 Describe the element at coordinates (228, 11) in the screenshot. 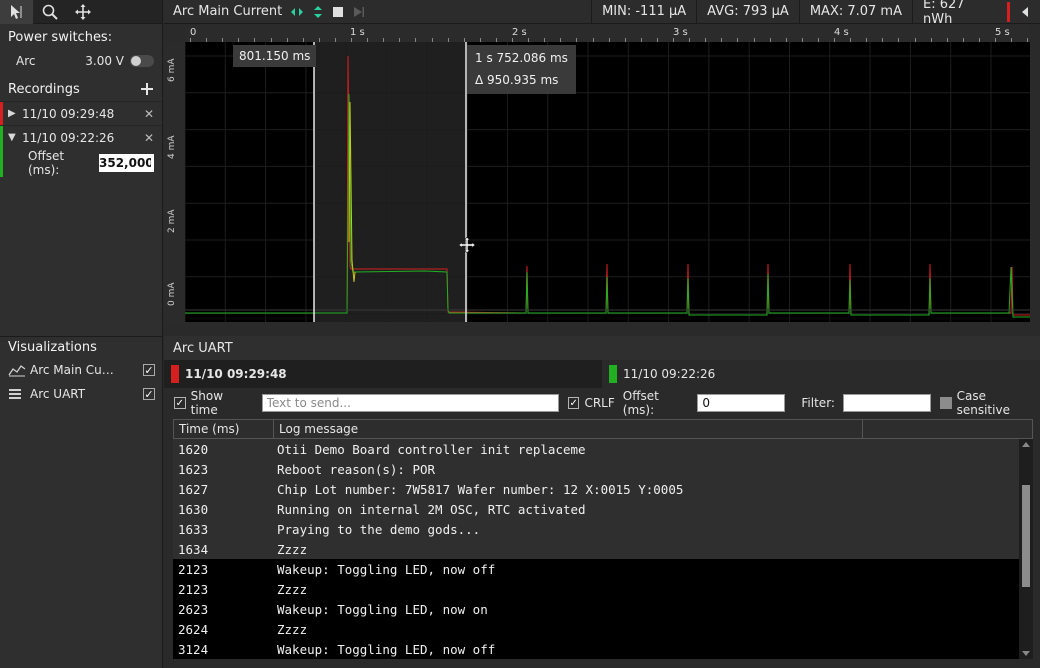

I see `chart-title: Arc Main Current` at that location.